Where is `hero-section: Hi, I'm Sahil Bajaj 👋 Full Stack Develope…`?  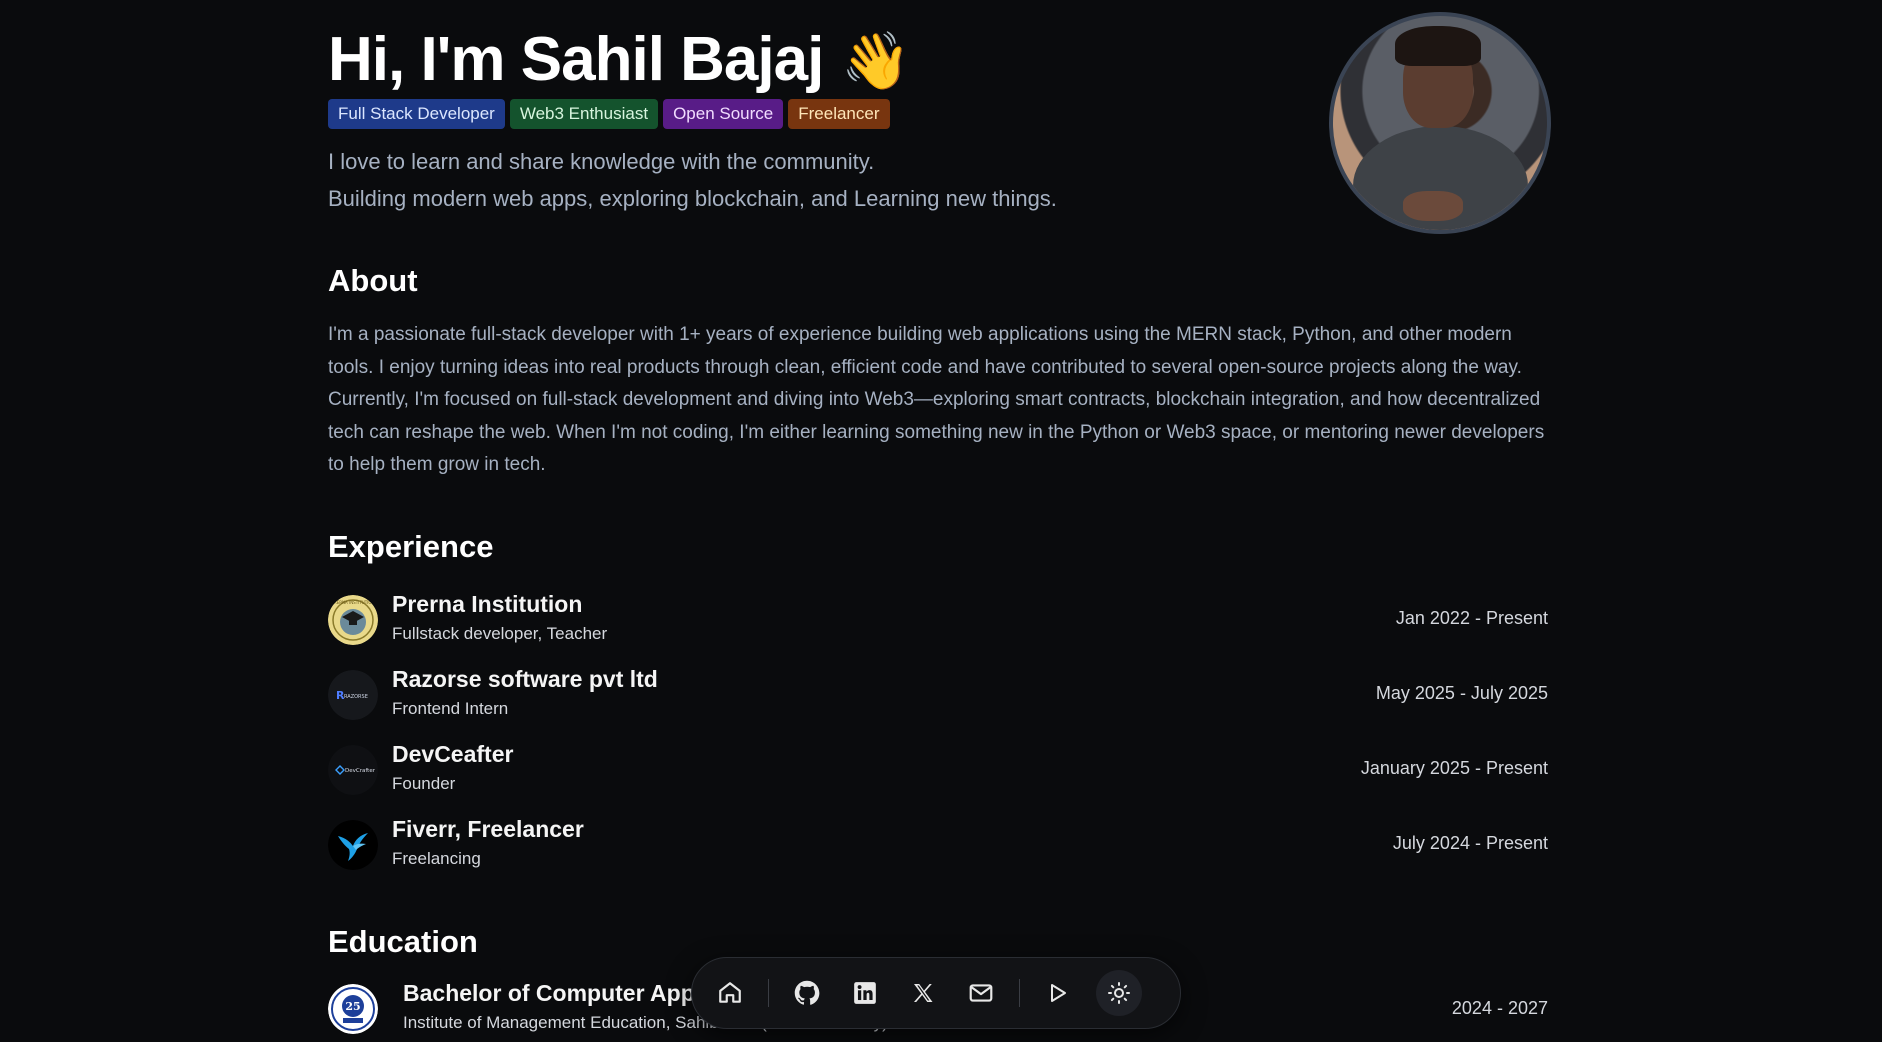 hero-section: Hi, I'm Sahil Bajaj 👋 Full Stack Develope… is located at coordinates (939, 120).